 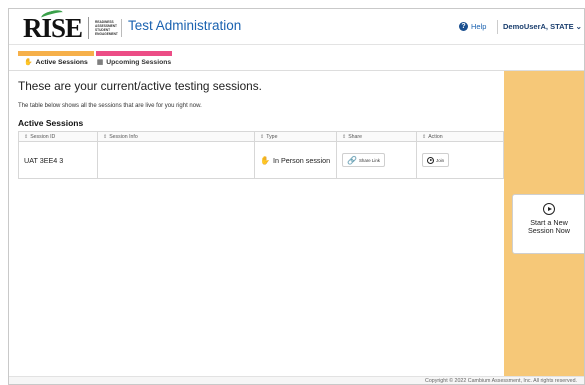 What do you see at coordinates (58, 160) in the screenshot?
I see `cell-session-id: UAT 3EE4 3` at bounding box center [58, 160].